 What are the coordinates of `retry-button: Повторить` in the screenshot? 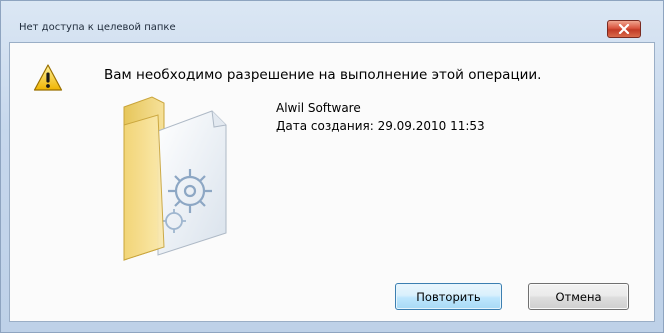 It's located at (448, 296).